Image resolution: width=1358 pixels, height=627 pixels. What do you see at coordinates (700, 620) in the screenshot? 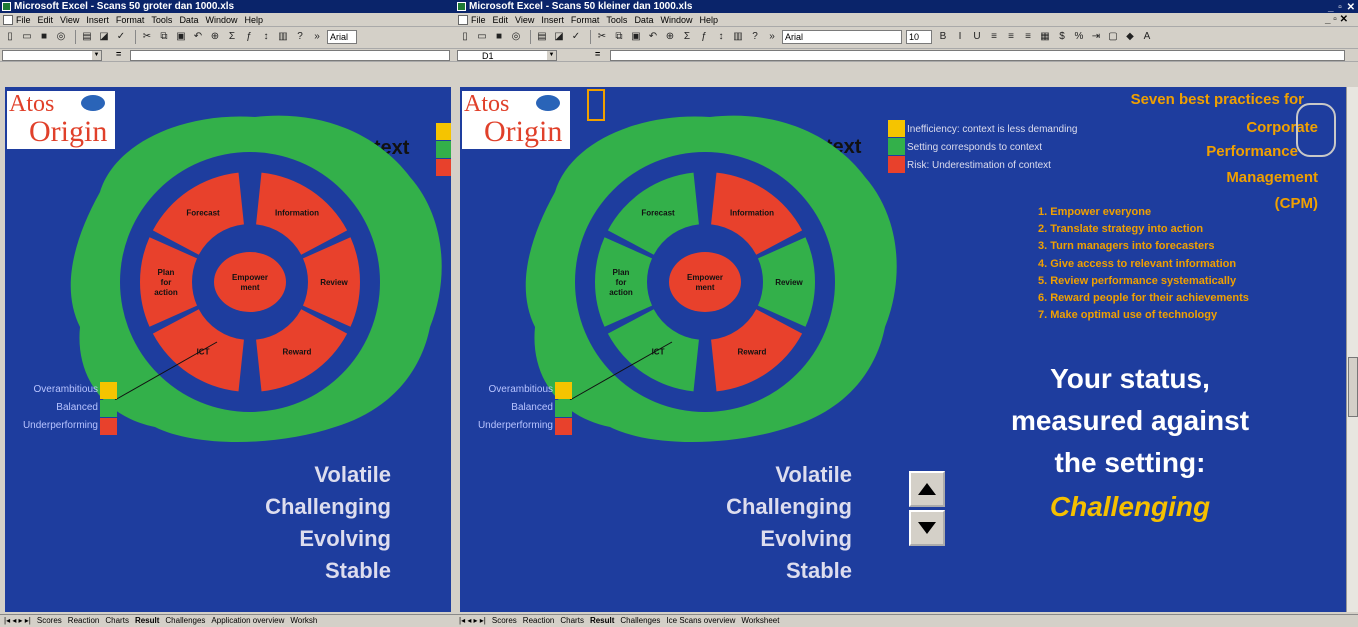
I see `tab-ice-scans-overview: Ice Scans overview` at bounding box center [700, 620].